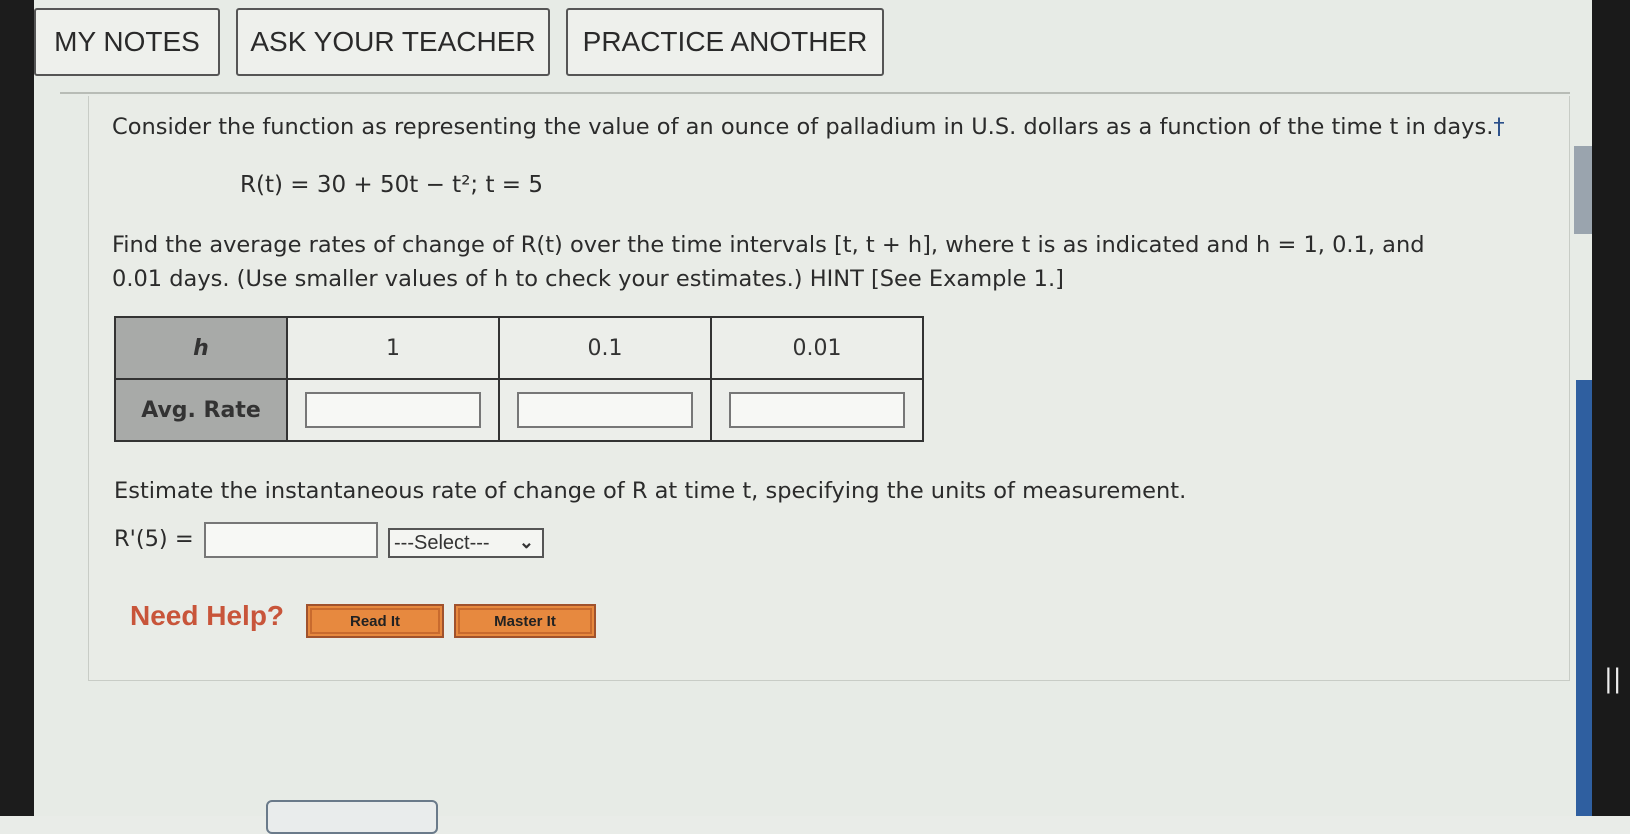  I want to click on h-value-cell: 0.1, so click(605, 348).